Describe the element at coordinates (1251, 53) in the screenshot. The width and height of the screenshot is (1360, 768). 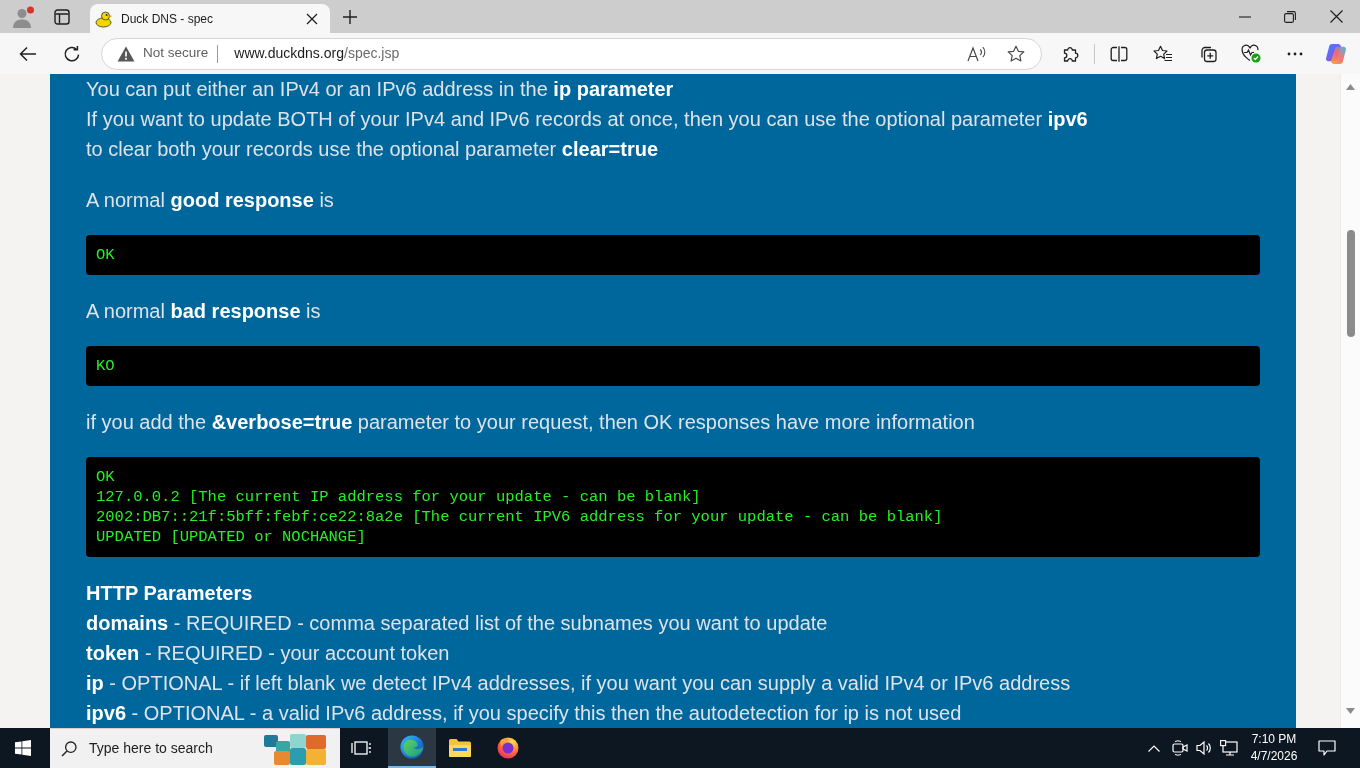
I see `heart-pulse-icon` at that location.